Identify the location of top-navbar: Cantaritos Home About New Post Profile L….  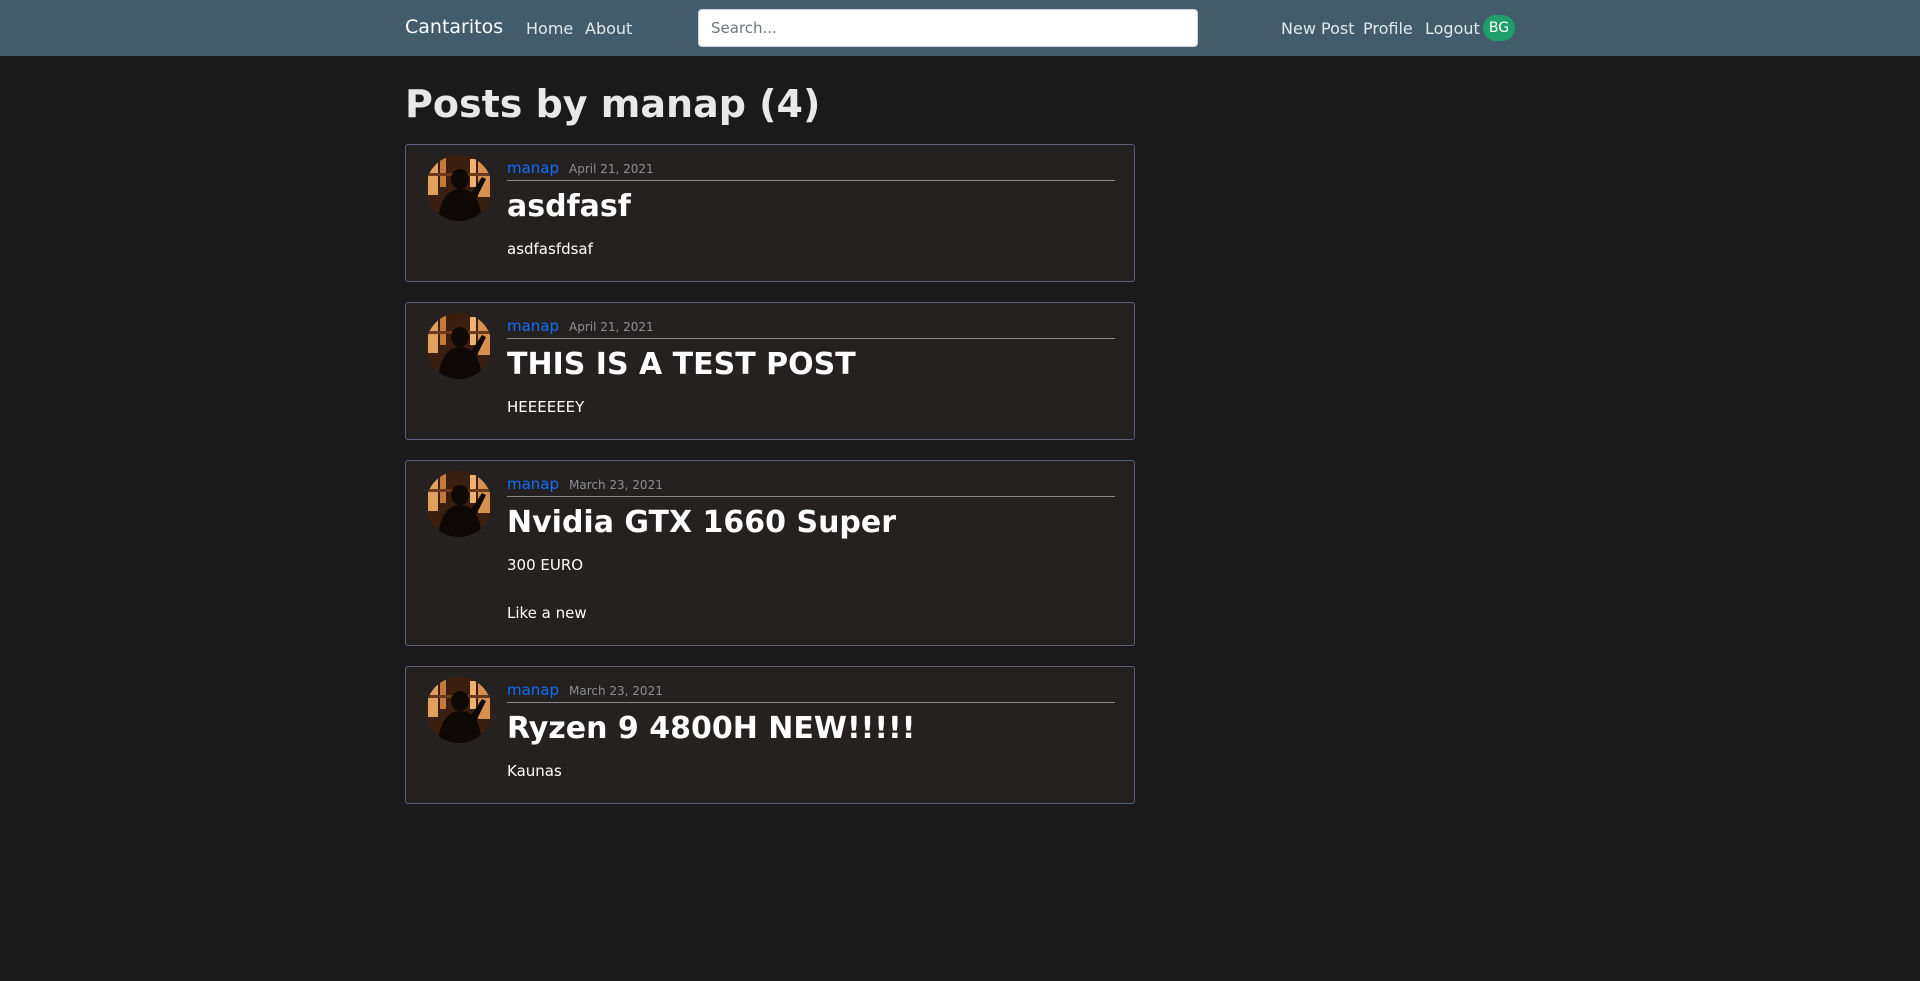
(960, 28).